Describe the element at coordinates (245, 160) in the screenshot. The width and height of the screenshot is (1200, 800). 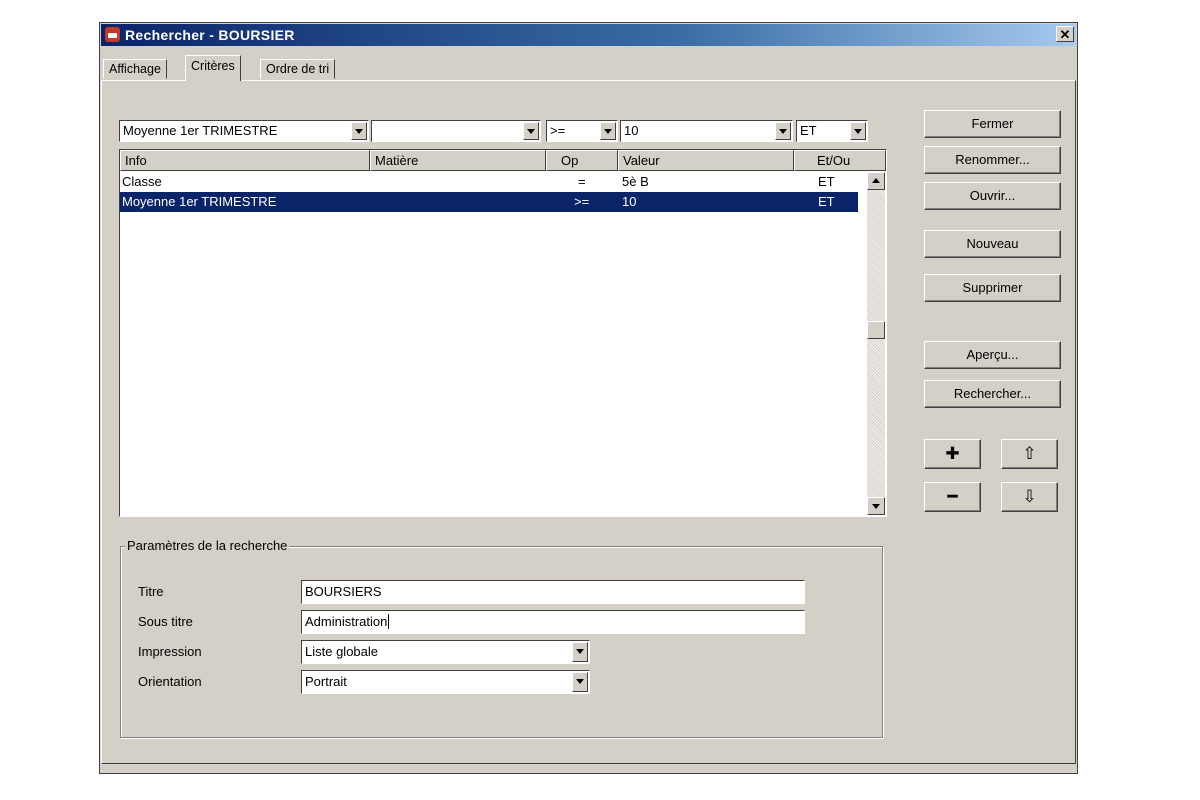
I see `column-header-info: Info` at that location.